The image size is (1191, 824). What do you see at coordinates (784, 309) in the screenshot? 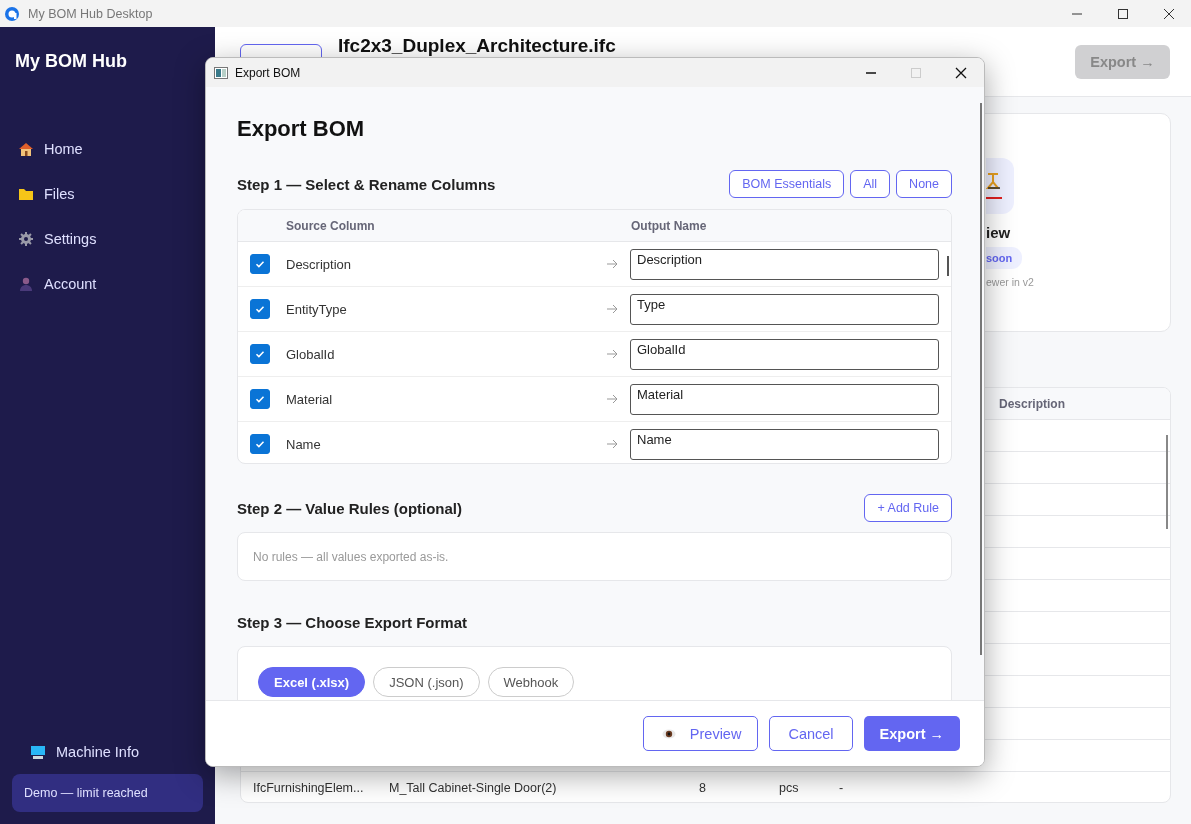
I see `output-name-field: Type` at bounding box center [784, 309].